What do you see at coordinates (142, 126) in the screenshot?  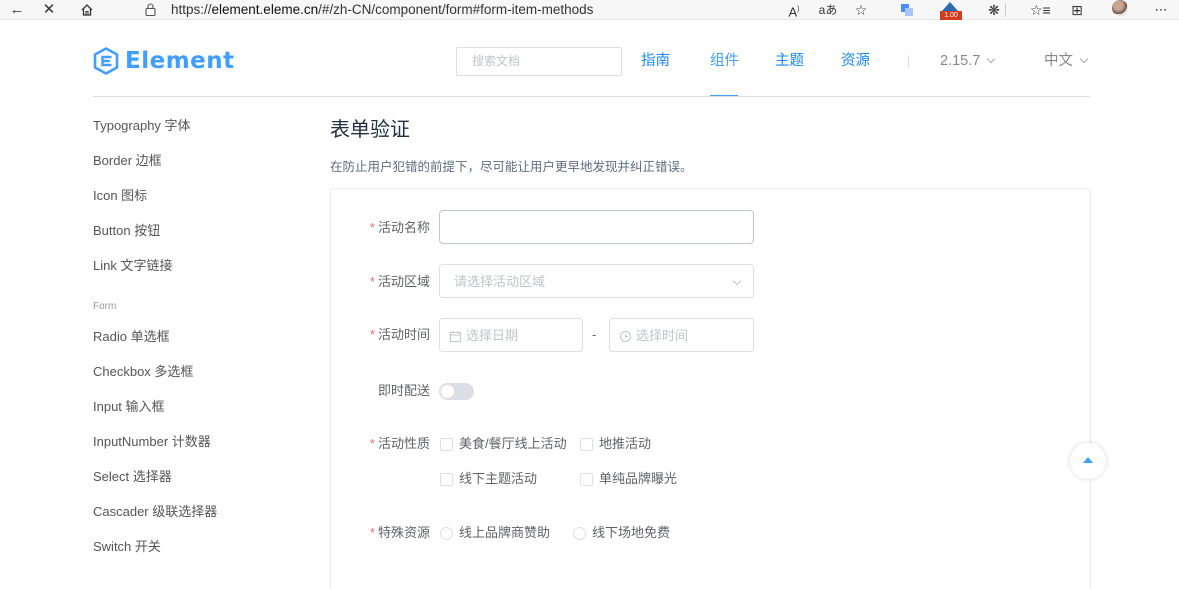 I see `sidebar-item-typography: Typography 字体` at bounding box center [142, 126].